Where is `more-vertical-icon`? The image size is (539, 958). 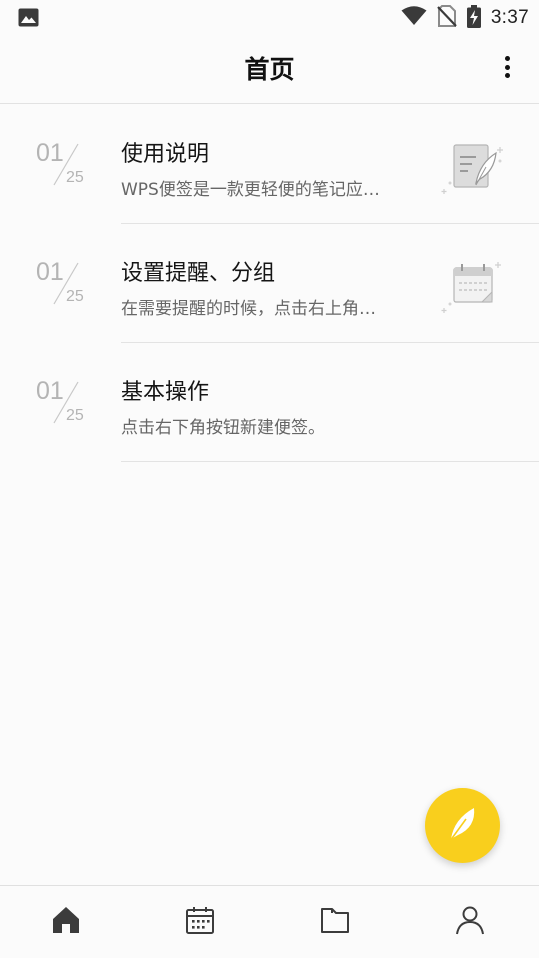 more-vertical-icon is located at coordinates (507, 67).